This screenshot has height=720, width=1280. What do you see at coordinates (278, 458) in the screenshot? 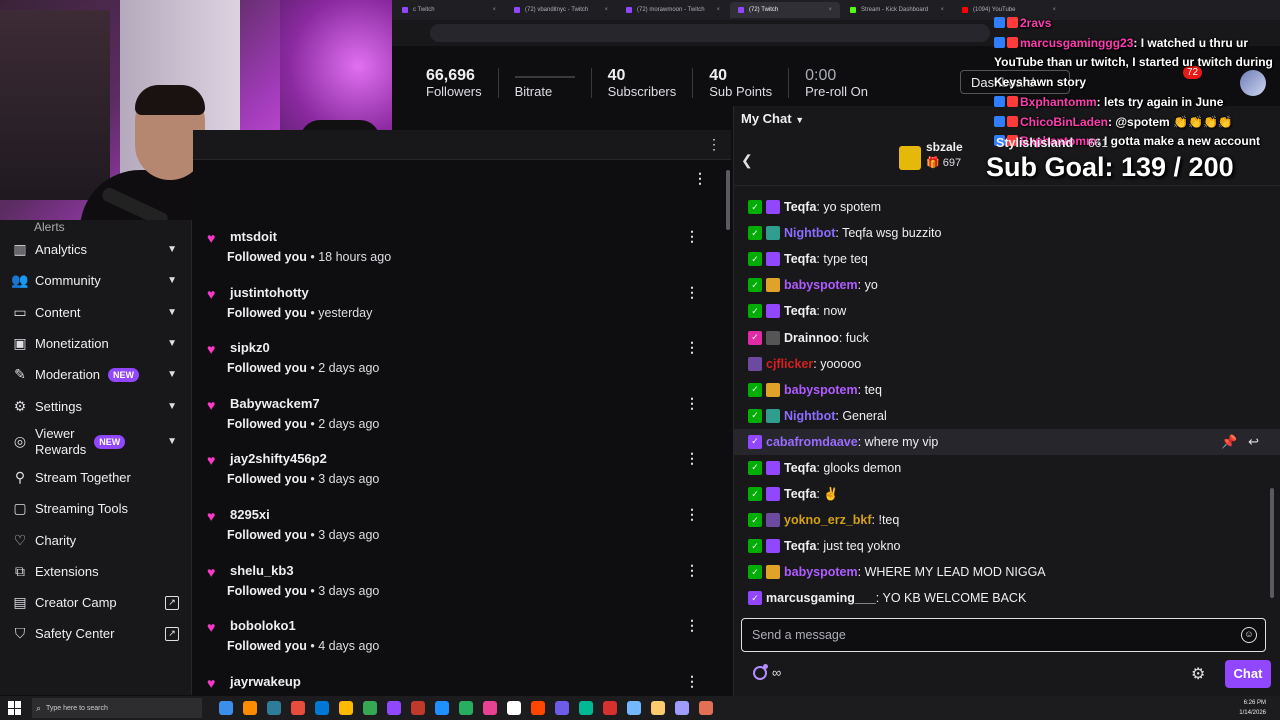
I see `follower-name: jay2shifty456p2` at bounding box center [278, 458].